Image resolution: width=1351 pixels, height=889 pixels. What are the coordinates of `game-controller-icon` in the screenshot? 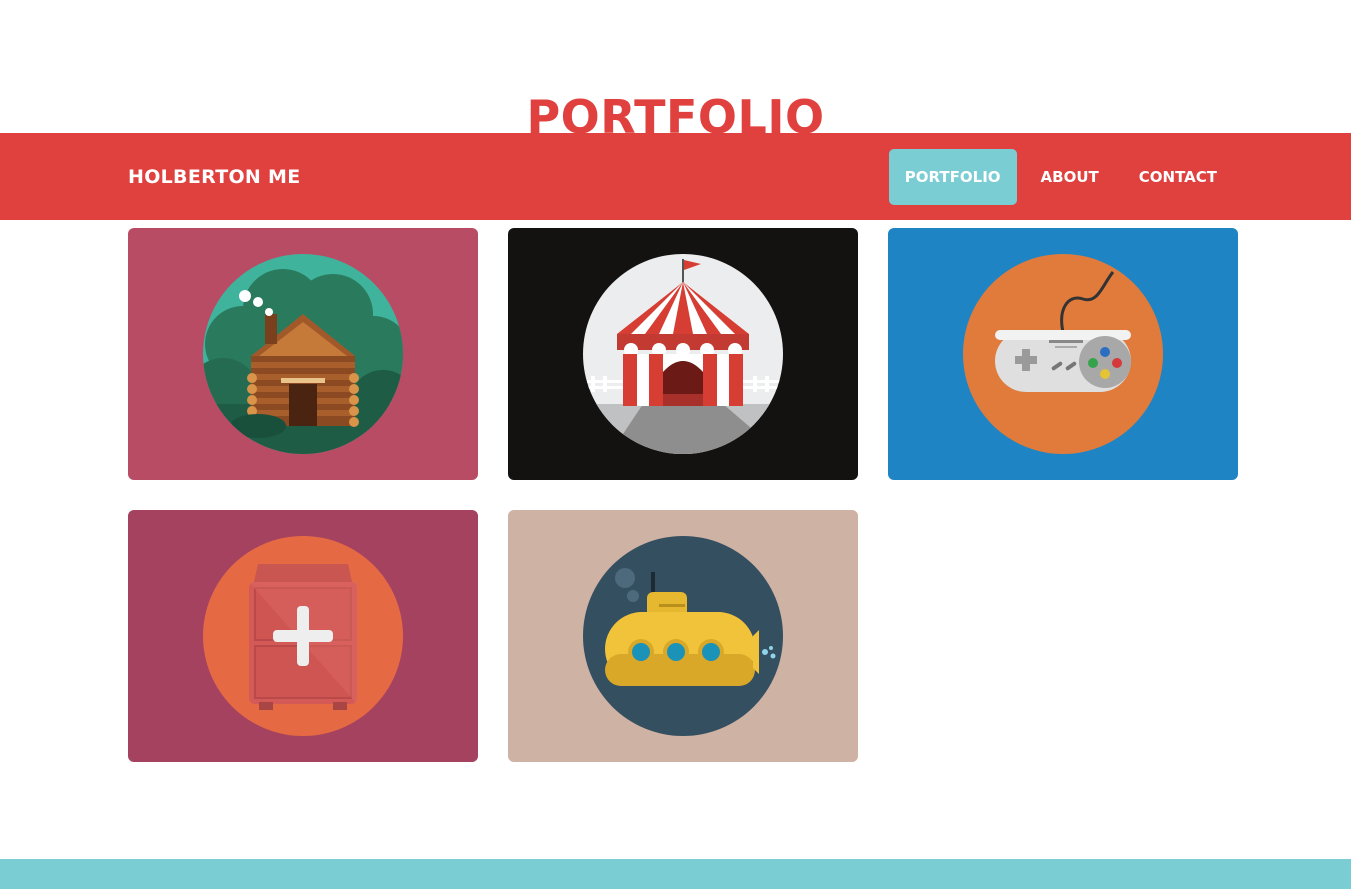 It's located at (1063, 354).